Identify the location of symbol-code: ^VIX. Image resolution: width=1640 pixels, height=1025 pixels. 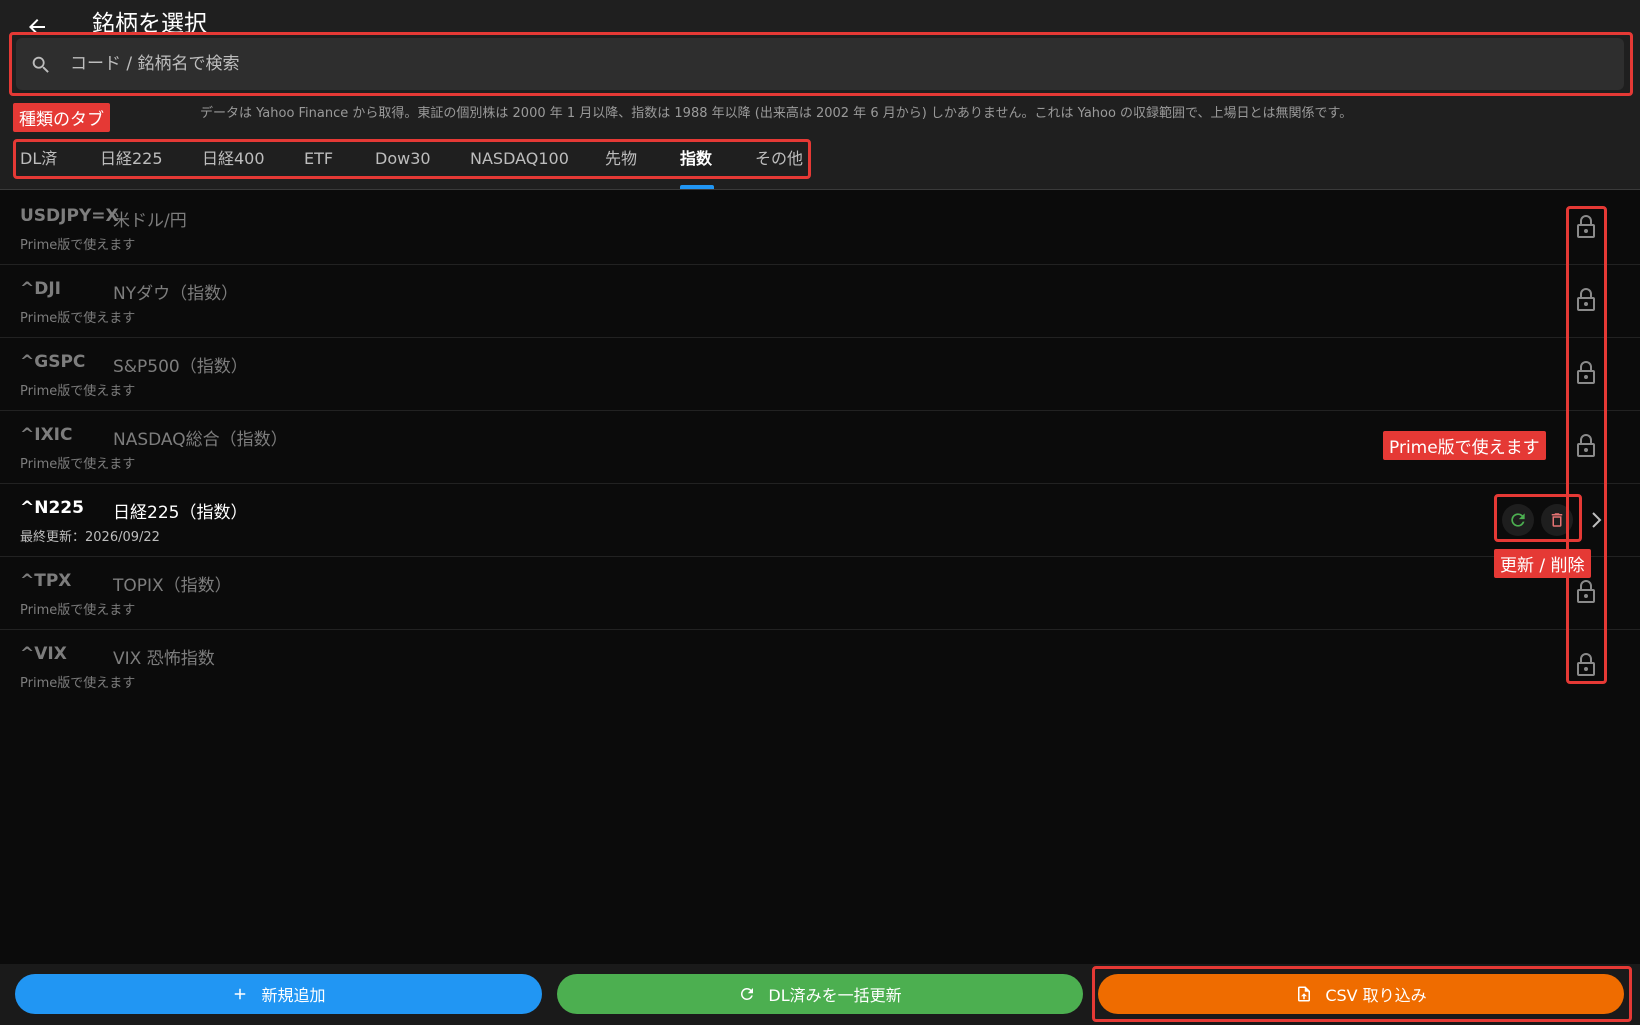
(43, 654).